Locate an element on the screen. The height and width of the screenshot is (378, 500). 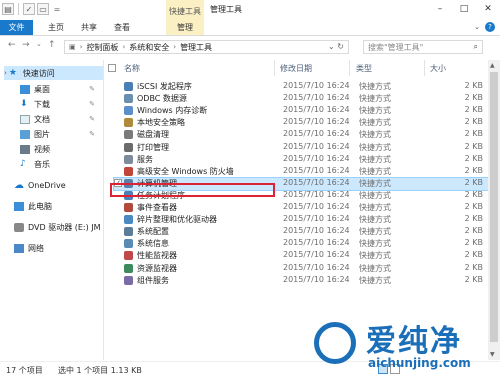
up-icon: ↑ is located at coordinates (52, 45).